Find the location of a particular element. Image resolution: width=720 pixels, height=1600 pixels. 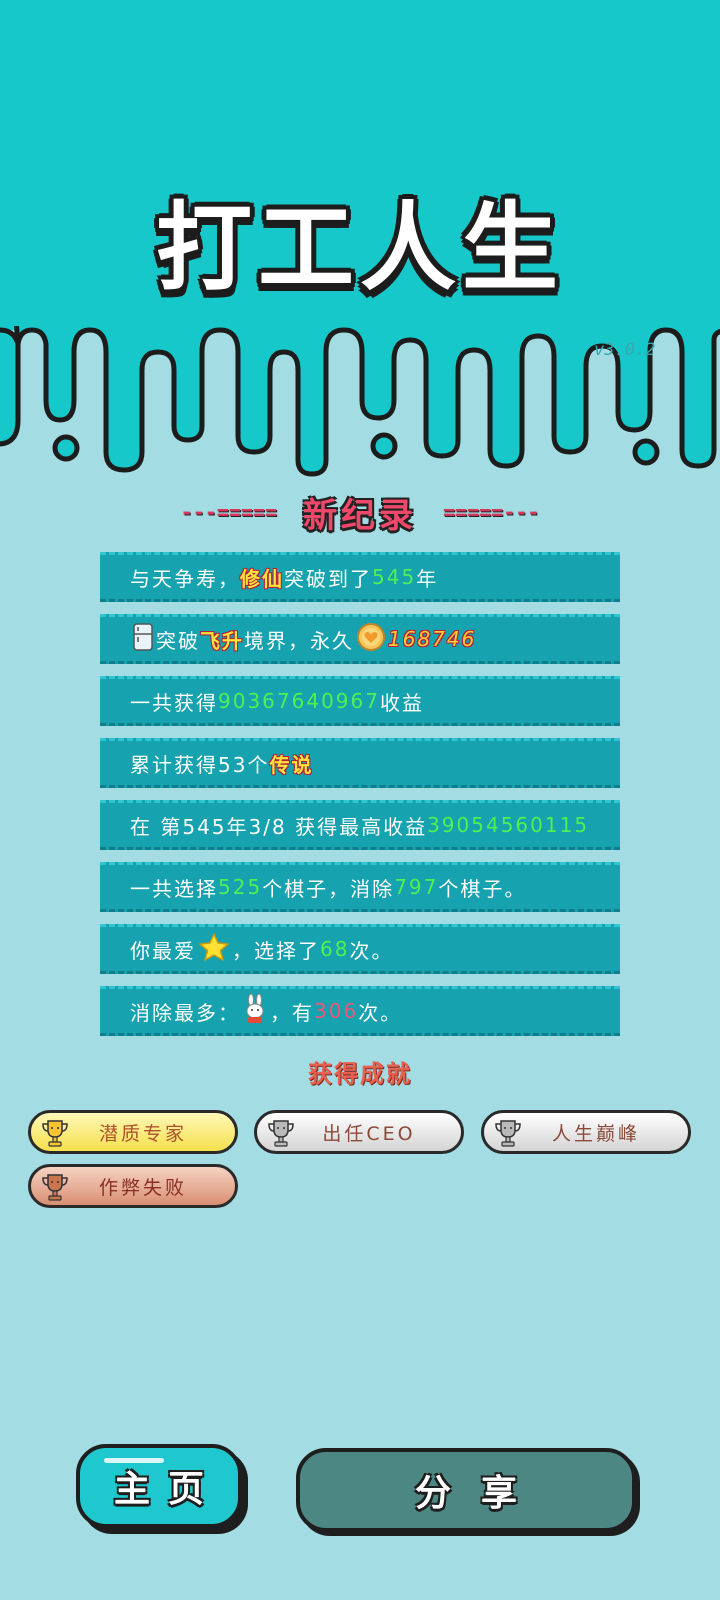

record-text: 你最爱 is located at coordinates (163, 950).